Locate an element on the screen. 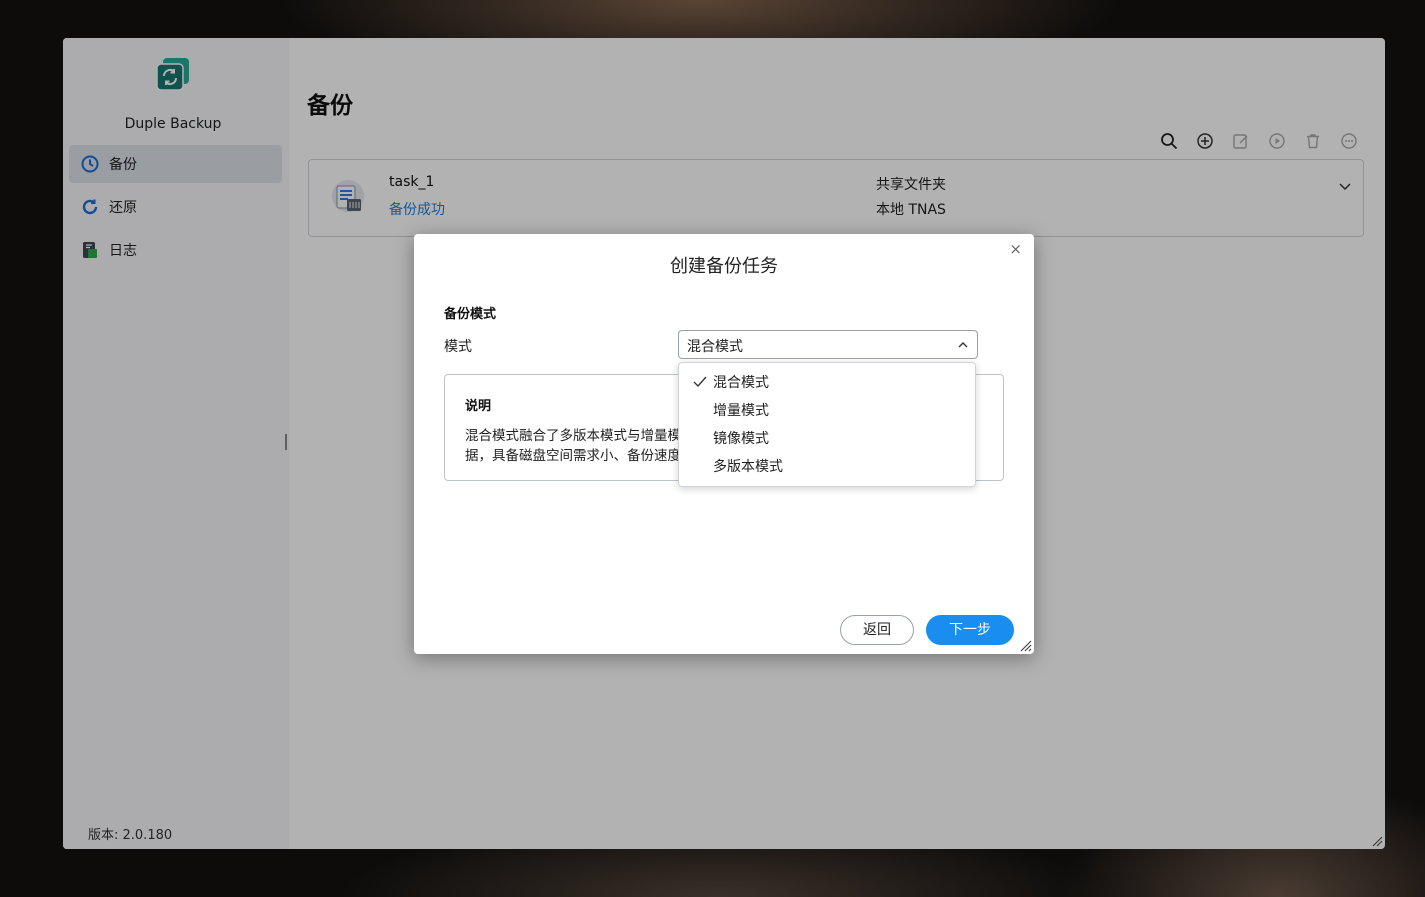  chevron-up-icon is located at coordinates (963, 345).